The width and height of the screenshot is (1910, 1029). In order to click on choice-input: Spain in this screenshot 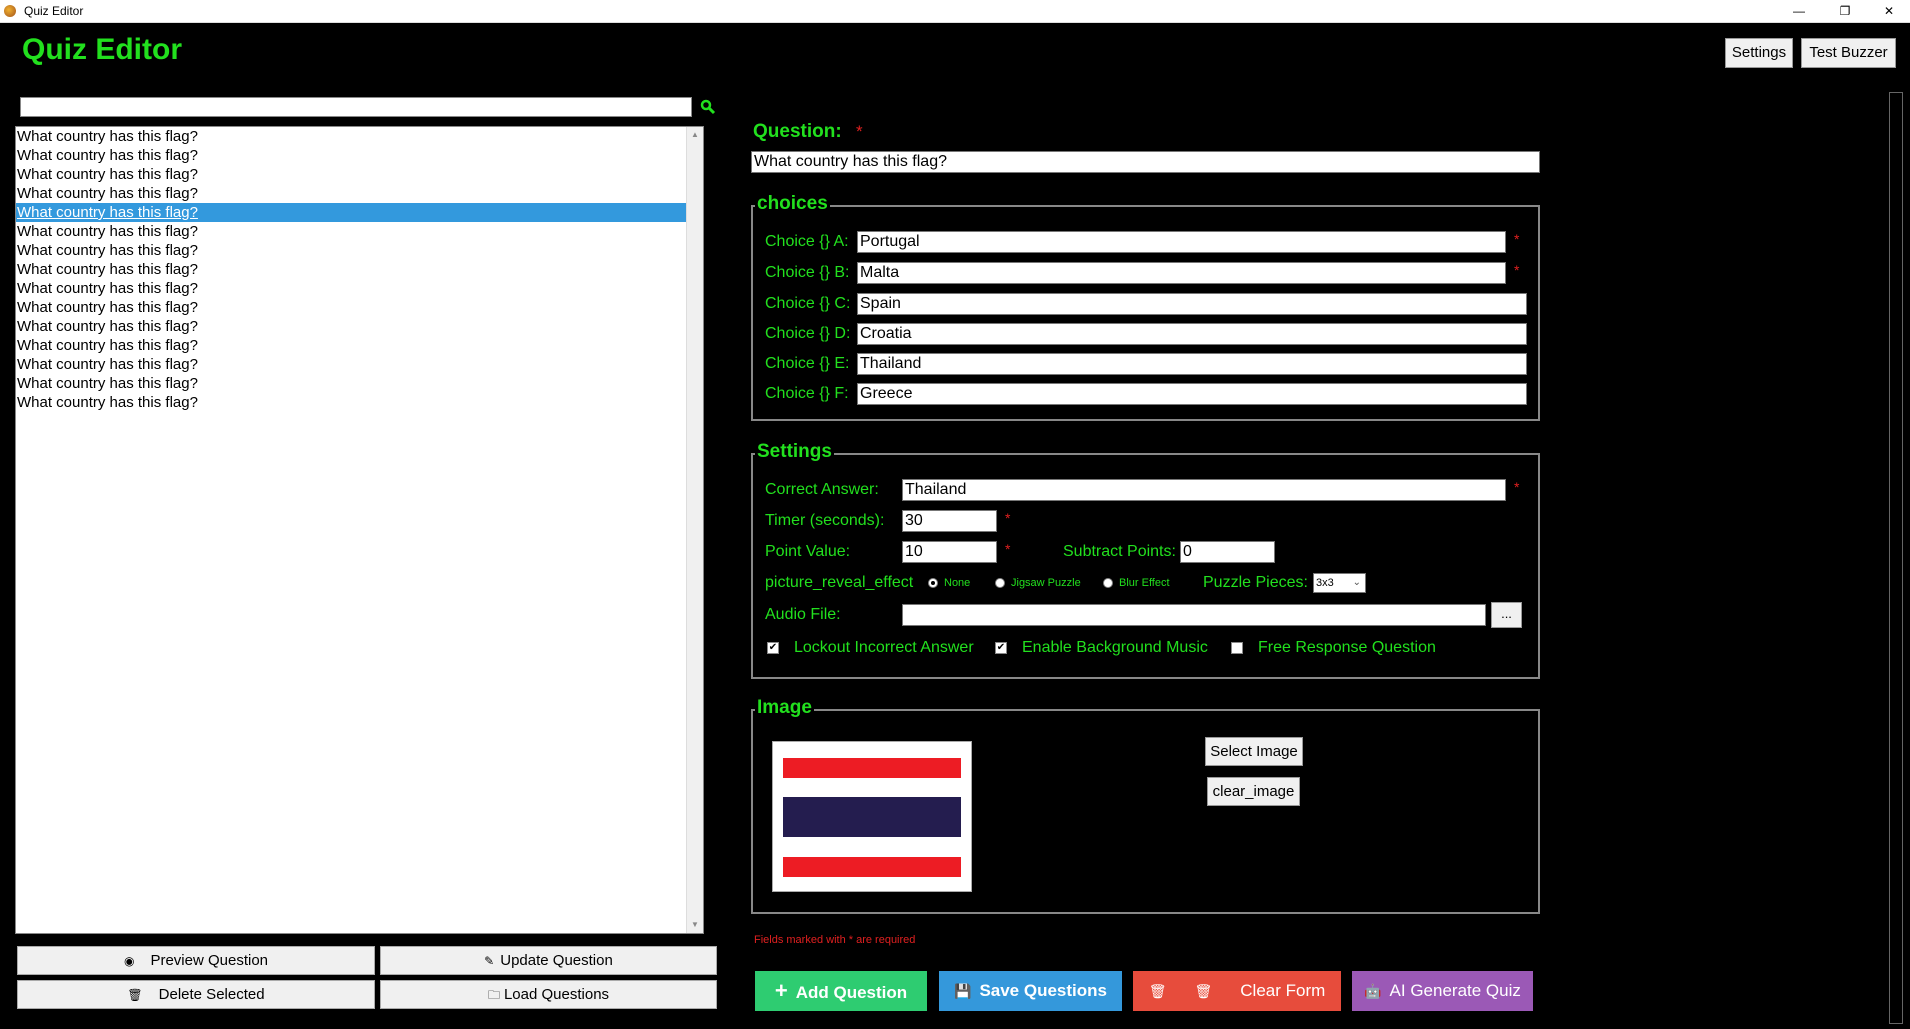, I will do `click(1192, 304)`.